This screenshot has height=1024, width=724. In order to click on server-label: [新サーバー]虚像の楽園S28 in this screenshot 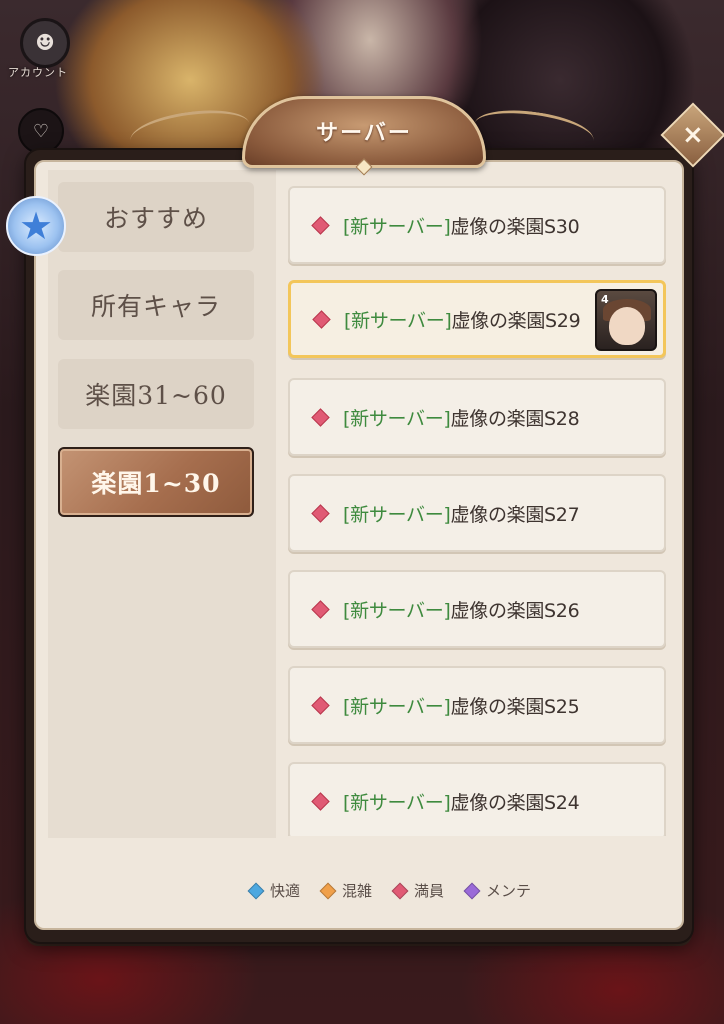, I will do `click(461, 417)`.